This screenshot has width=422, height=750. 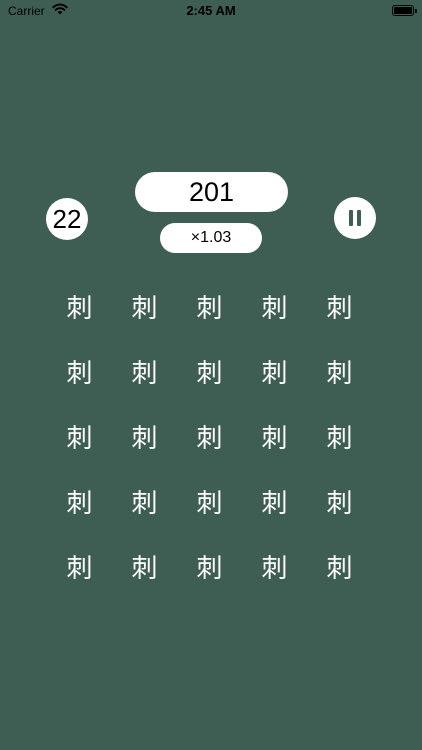 I want to click on score-display: 201, so click(x=211, y=192).